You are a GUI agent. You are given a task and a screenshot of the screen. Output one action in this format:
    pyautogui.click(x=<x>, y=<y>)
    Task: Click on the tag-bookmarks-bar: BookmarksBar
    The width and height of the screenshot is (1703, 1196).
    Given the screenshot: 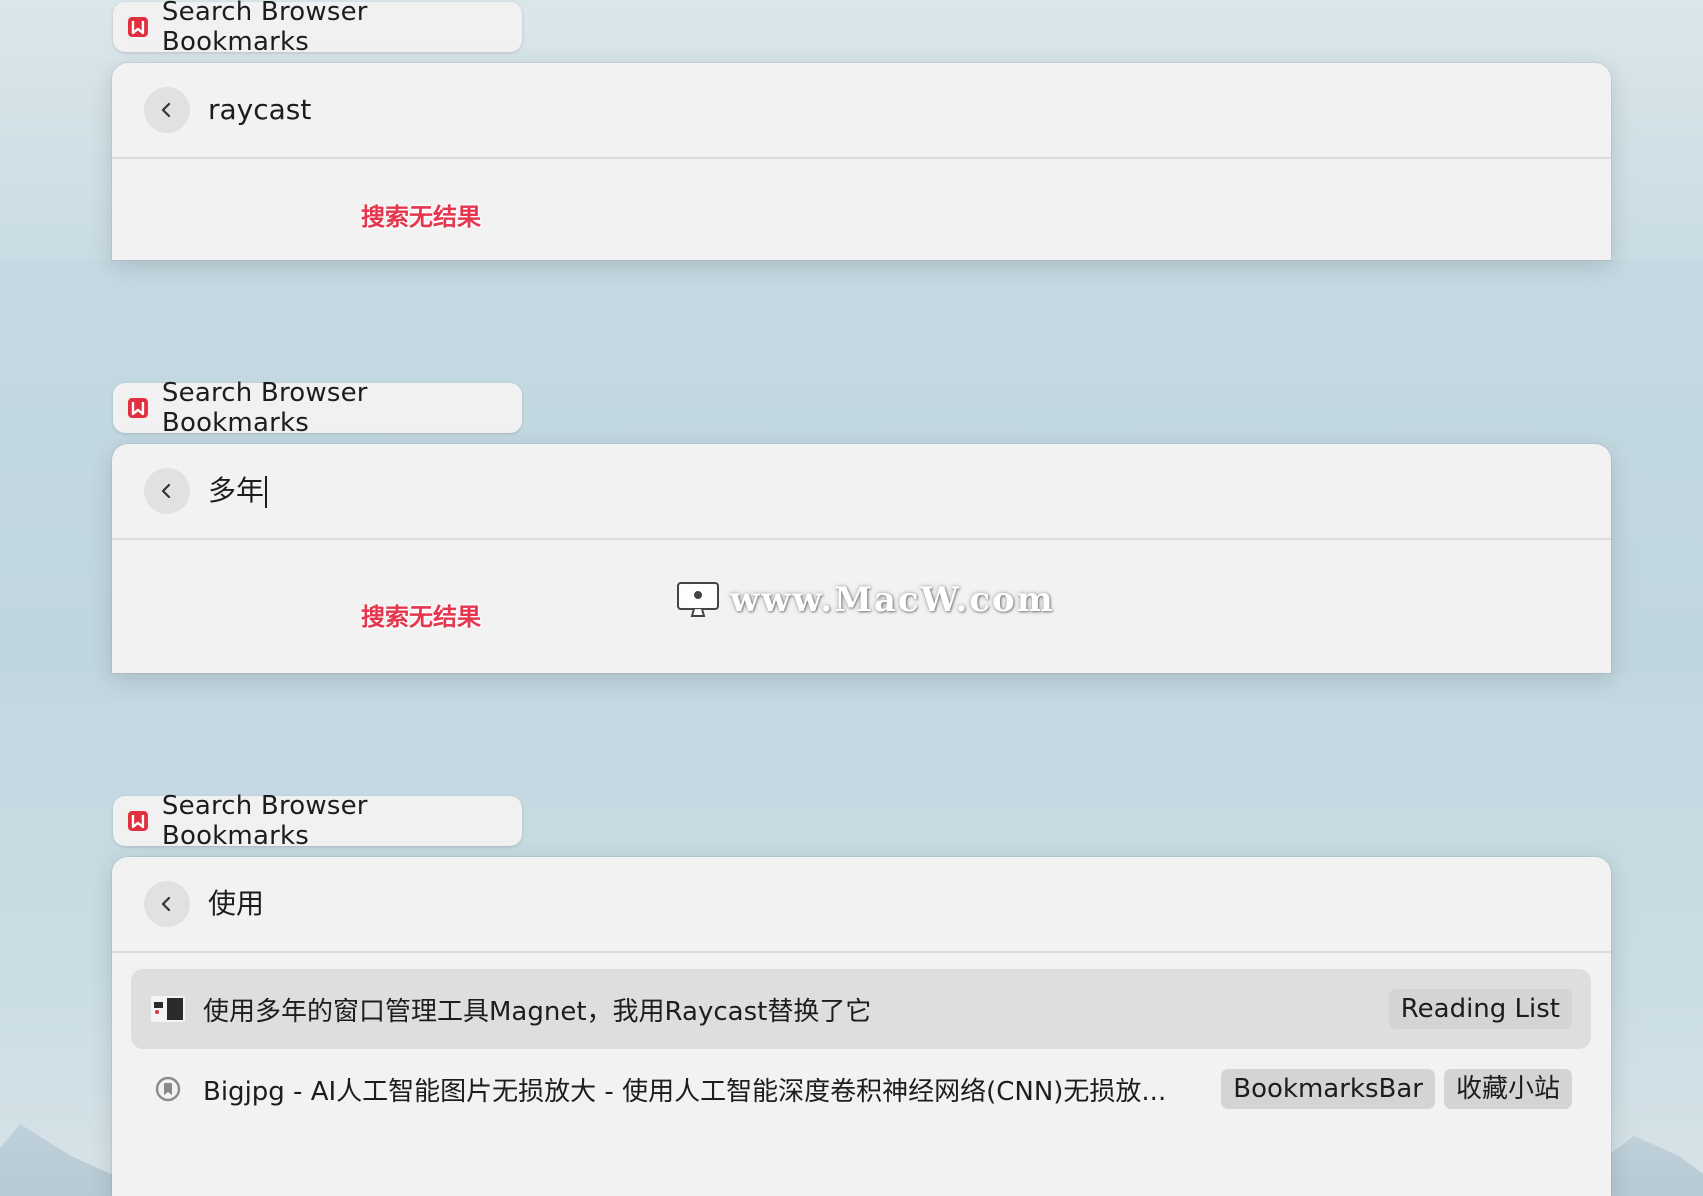 What is the action you would take?
    pyautogui.click(x=1328, y=1089)
    